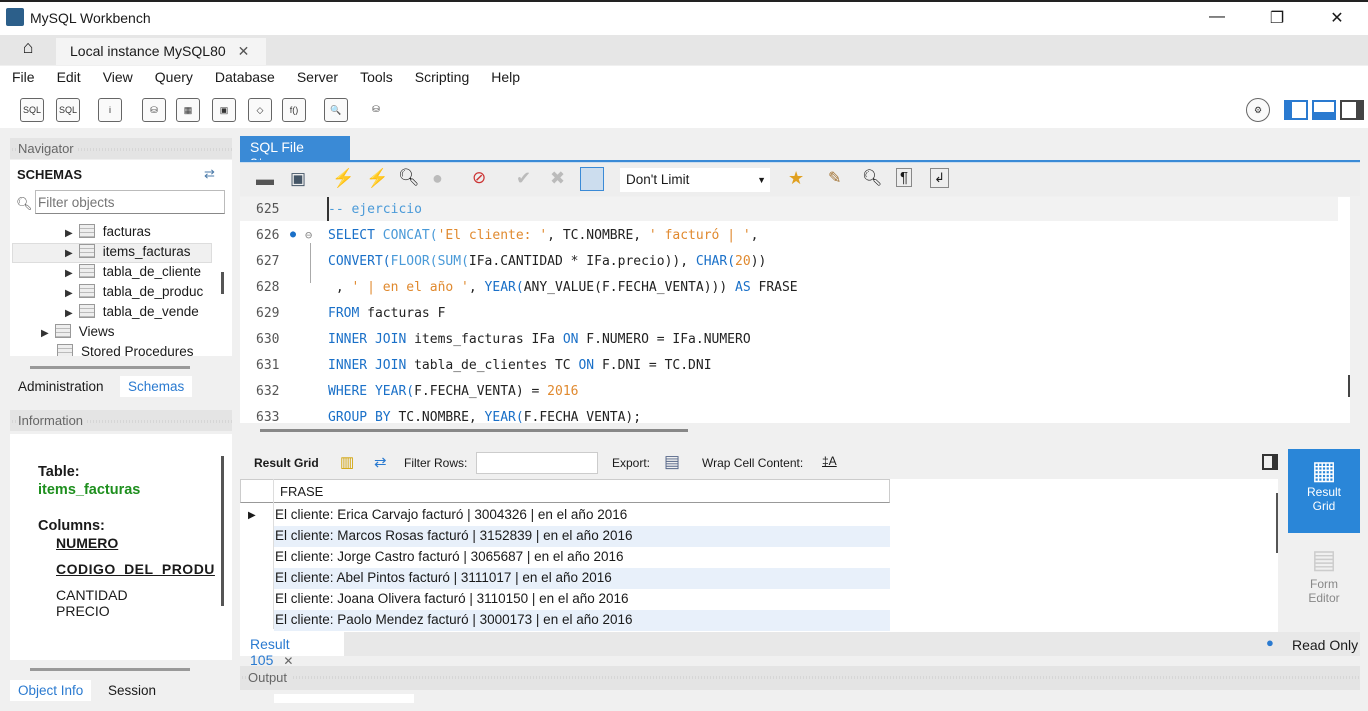  Describe the element at coordinates (265, 179) in the screenshot. I see `open-file-icon: ▬` at that location.